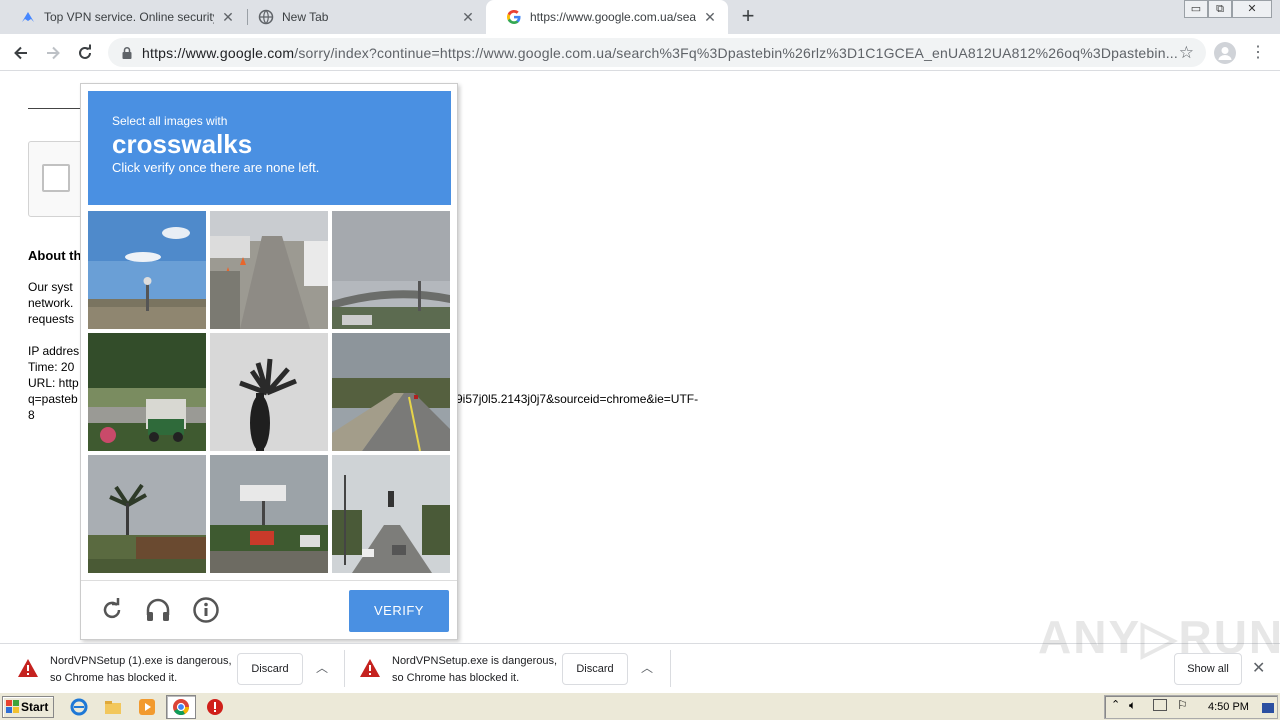 Image resolution: width=1280 pixels, height=720 pixels. What do you see at coordinates (35, 707) in the screenshot?
I see `start-label: Start` at bounding box center [35, 707].